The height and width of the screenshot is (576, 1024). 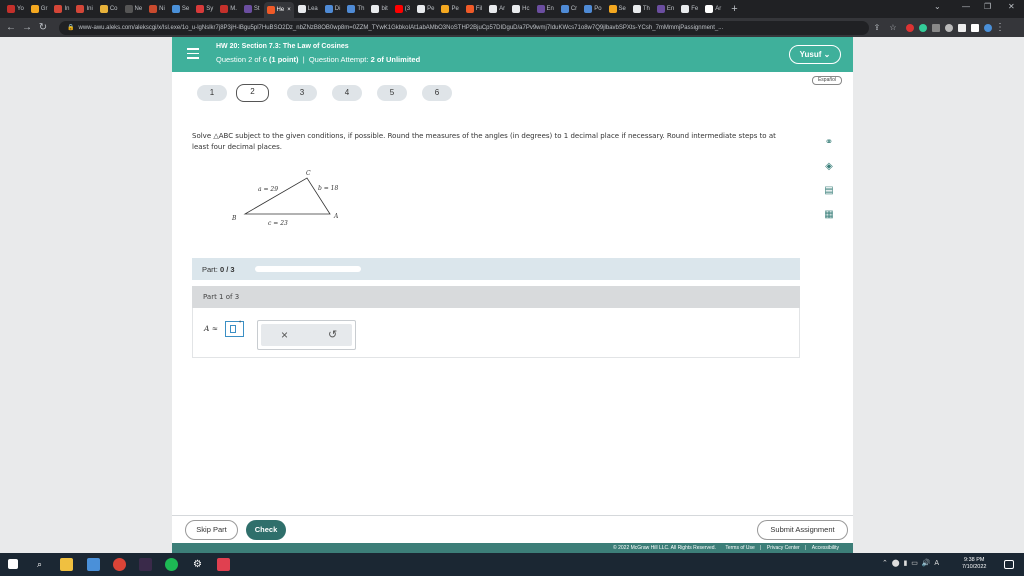 I want to click on tab-label: Ar, so click(x=718, y=9).